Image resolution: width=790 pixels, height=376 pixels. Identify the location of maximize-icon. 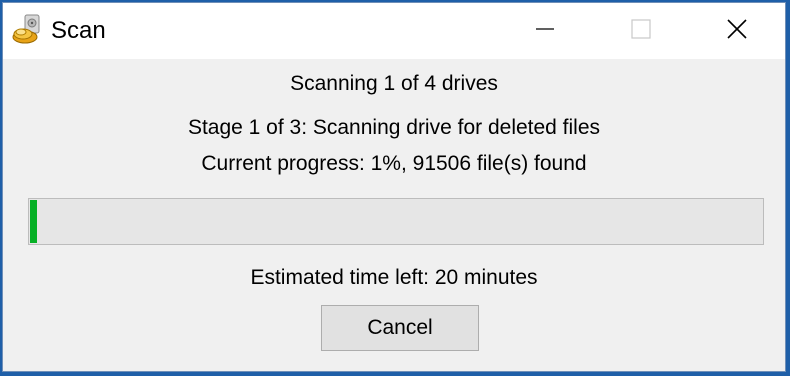
(641, 31).